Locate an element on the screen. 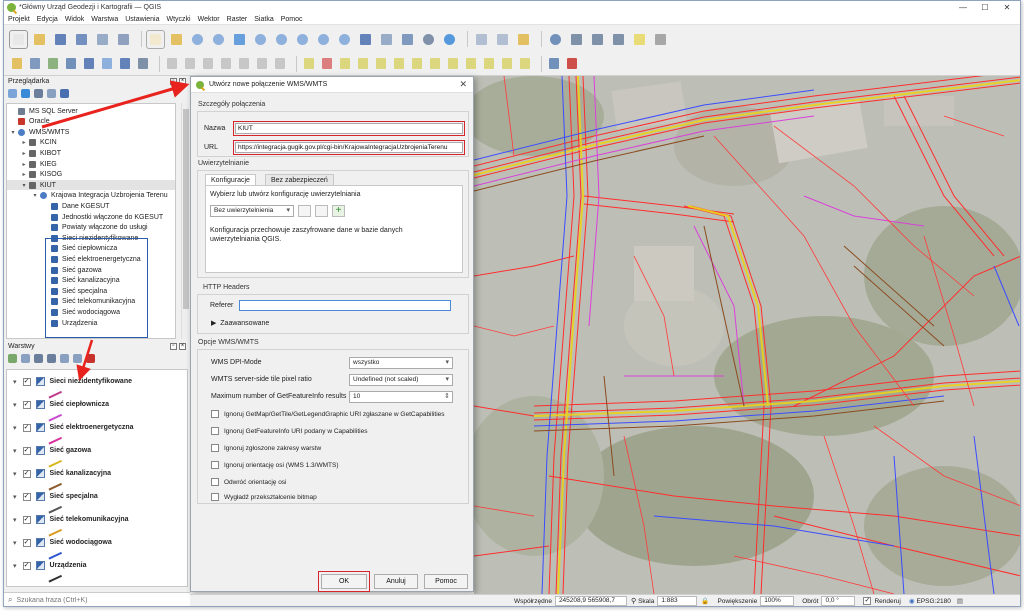  annotation-overlay is located at coordinates (115, 230).